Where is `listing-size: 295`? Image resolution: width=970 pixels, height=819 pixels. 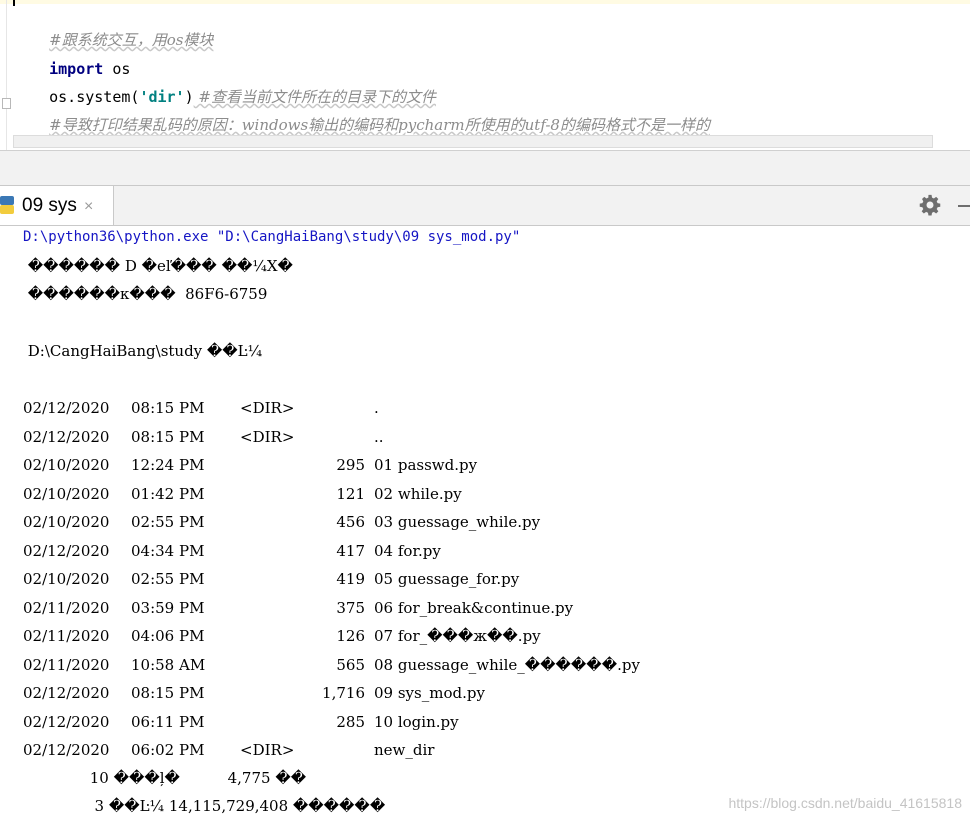
listing-size: 295 is located at coordinates (350, 465).